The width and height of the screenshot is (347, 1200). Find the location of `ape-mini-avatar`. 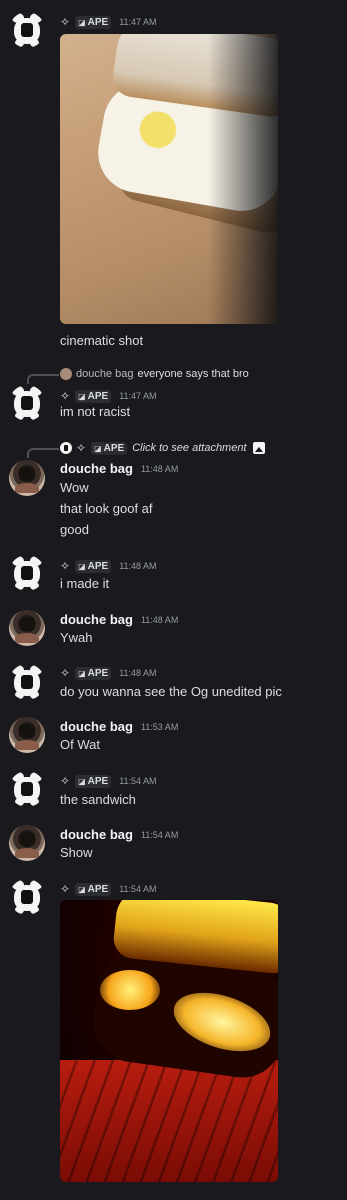

ape-mini-avatar is located at coordinates (66, 448).